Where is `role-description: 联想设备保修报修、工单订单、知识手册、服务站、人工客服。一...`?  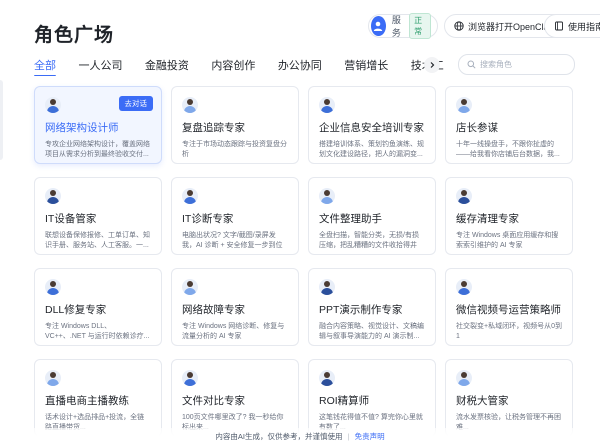 role-description: 联想设备保修报修、工单订单、知识手册、服务站、人工客服。一... is located at coordinates (97, 240).